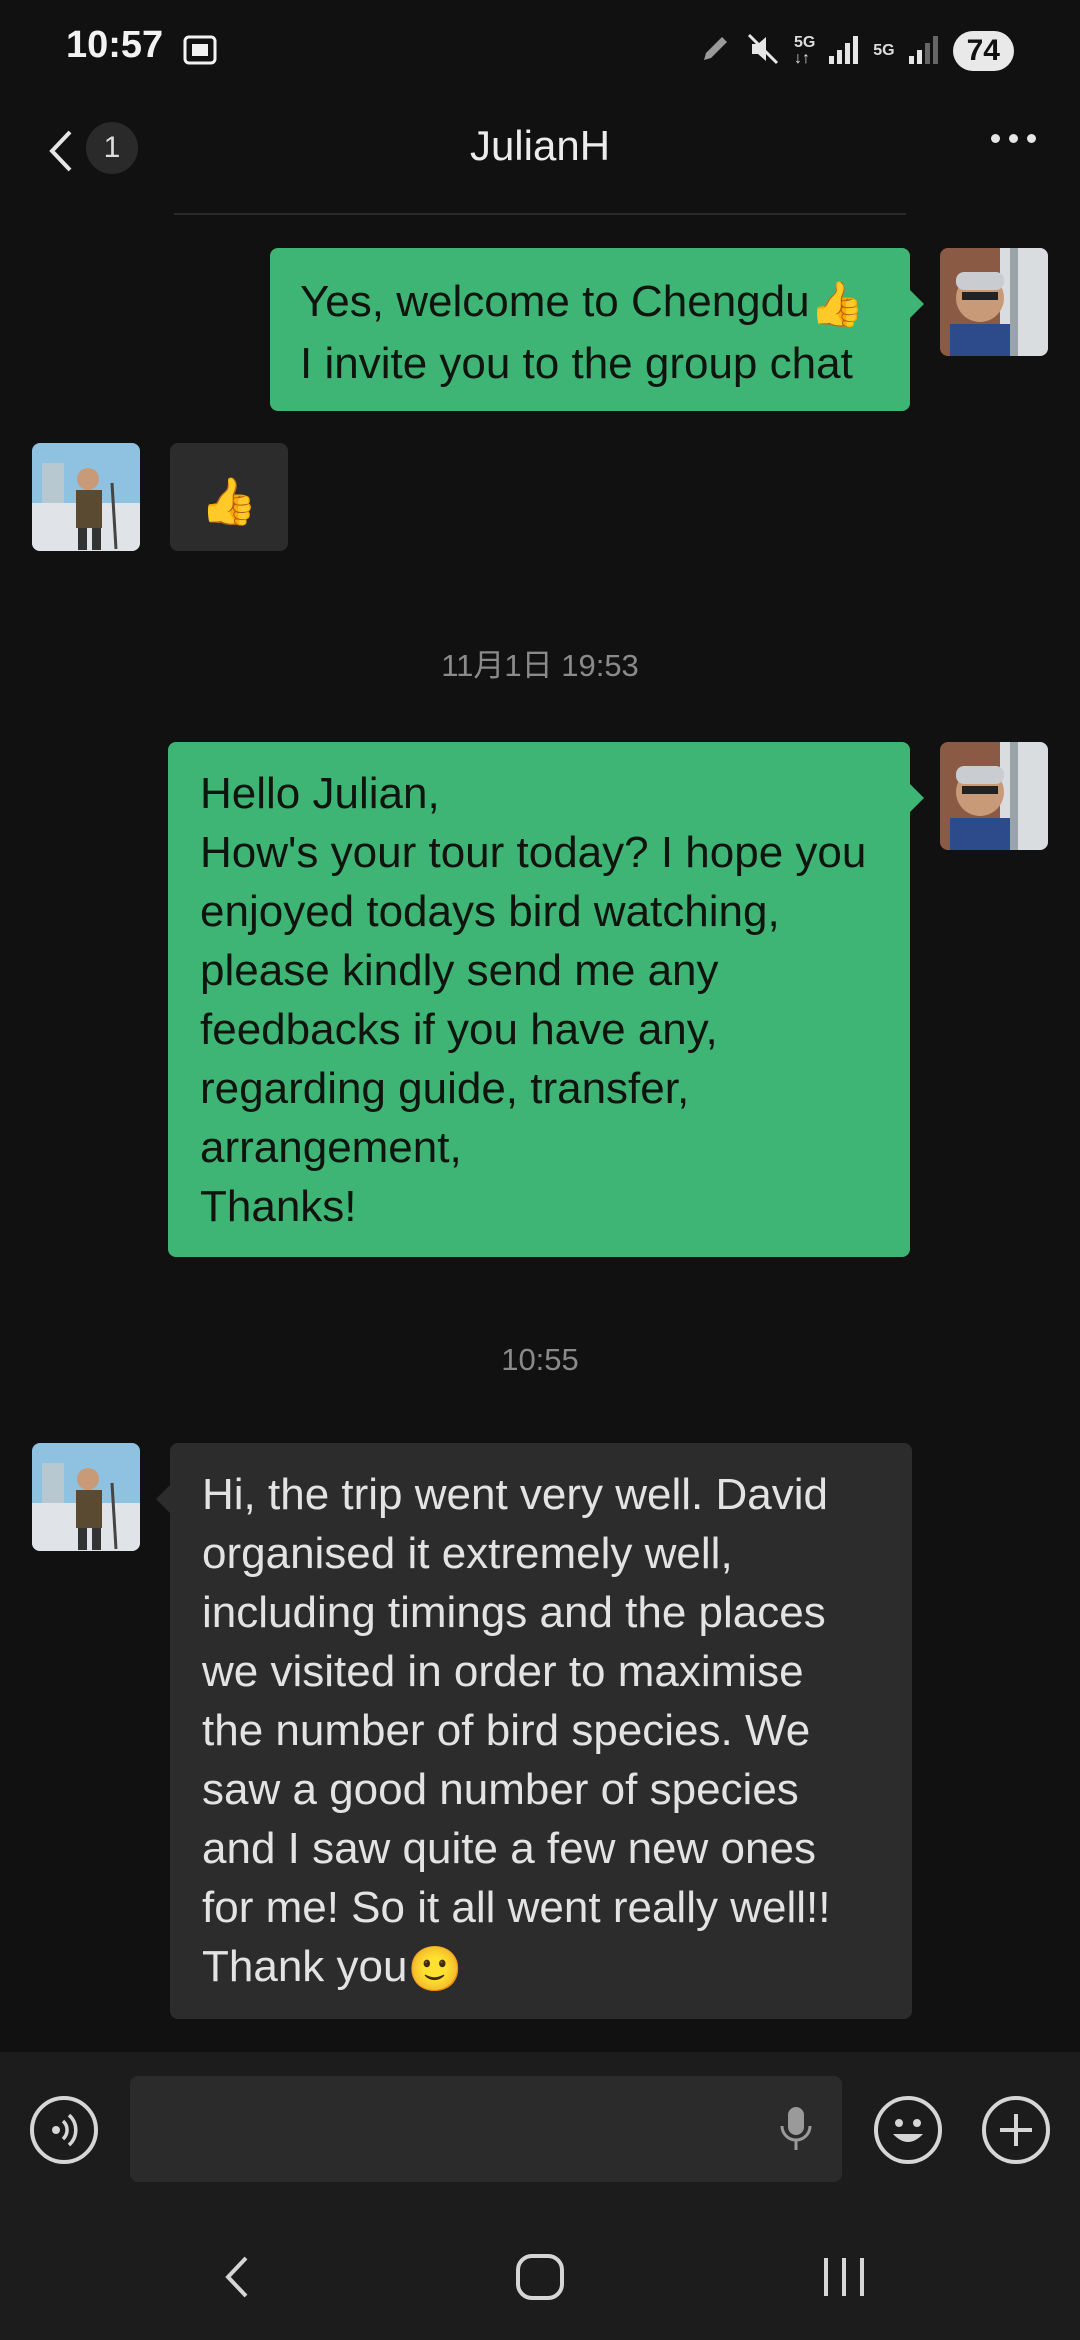 The image size is (1080, 2340). Describe the element at coordinates (844, 2279) in the screenshot. I see `nav-recents-icon` at that location.